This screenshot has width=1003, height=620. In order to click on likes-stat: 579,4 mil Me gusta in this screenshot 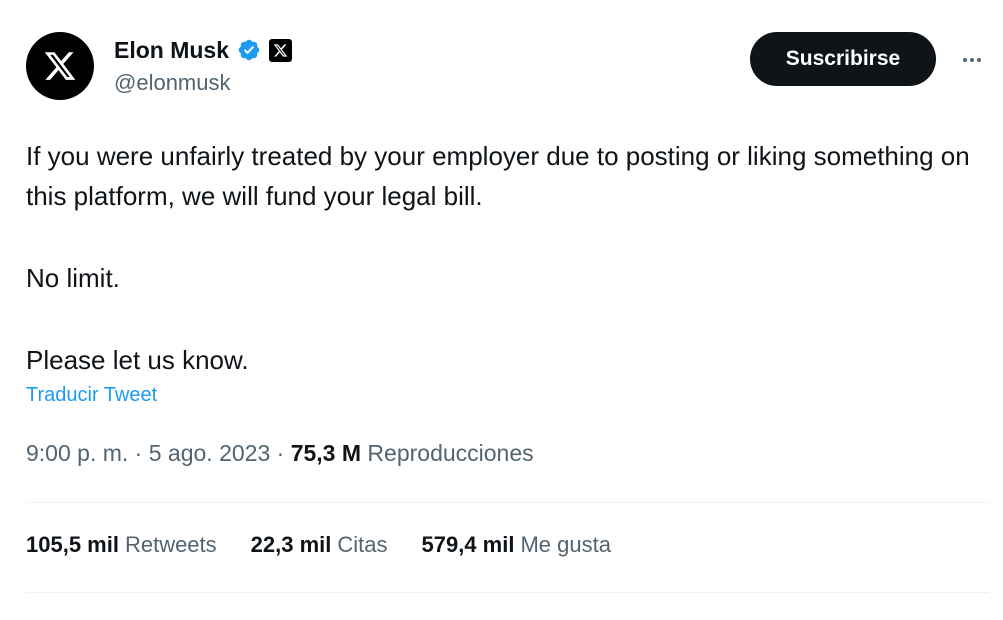, I will do `click(516, 545)`.